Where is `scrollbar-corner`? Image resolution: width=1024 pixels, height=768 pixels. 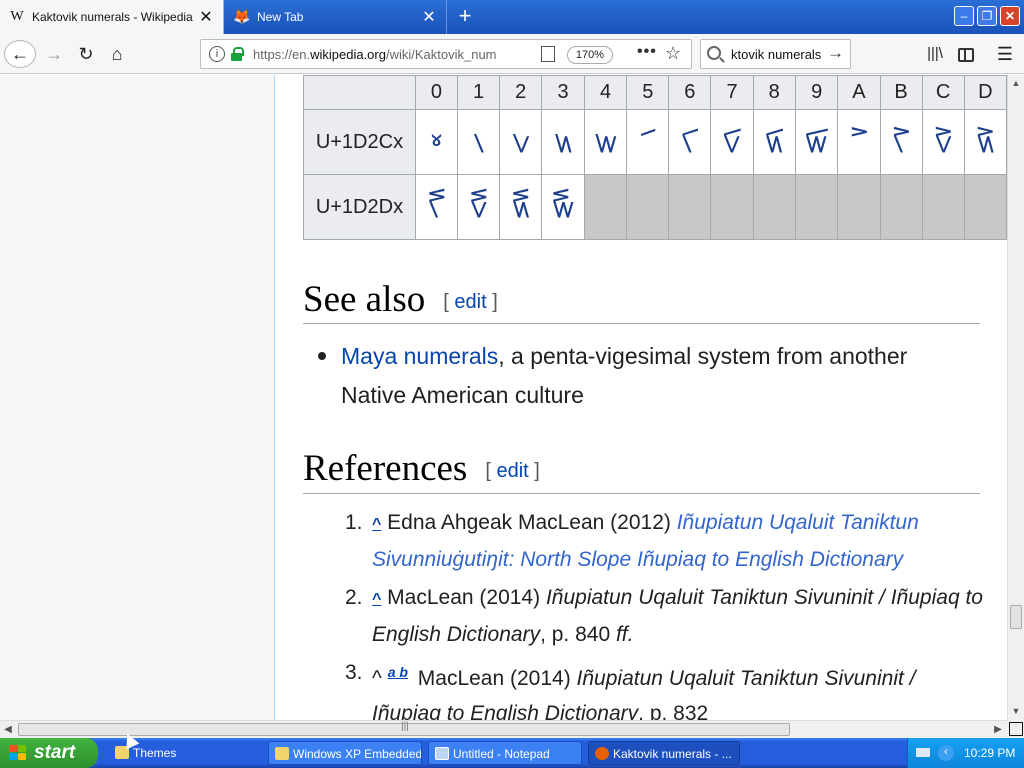 scrollbar-corner is located at coordinates (1015, 729).